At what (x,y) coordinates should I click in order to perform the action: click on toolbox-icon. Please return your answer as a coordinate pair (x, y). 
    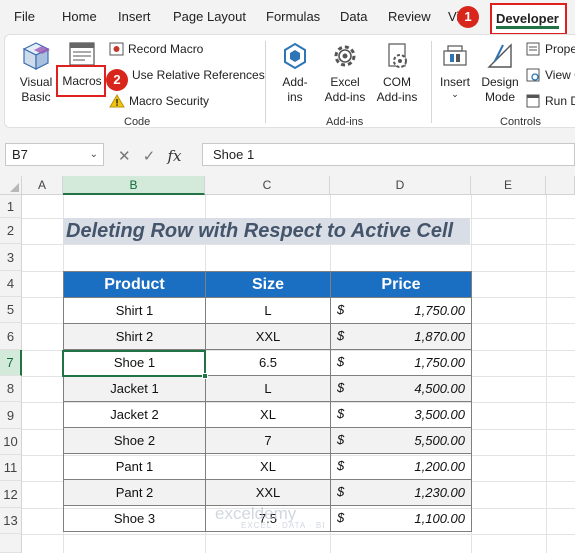
    Looking at the image, I should click on (455, 55).